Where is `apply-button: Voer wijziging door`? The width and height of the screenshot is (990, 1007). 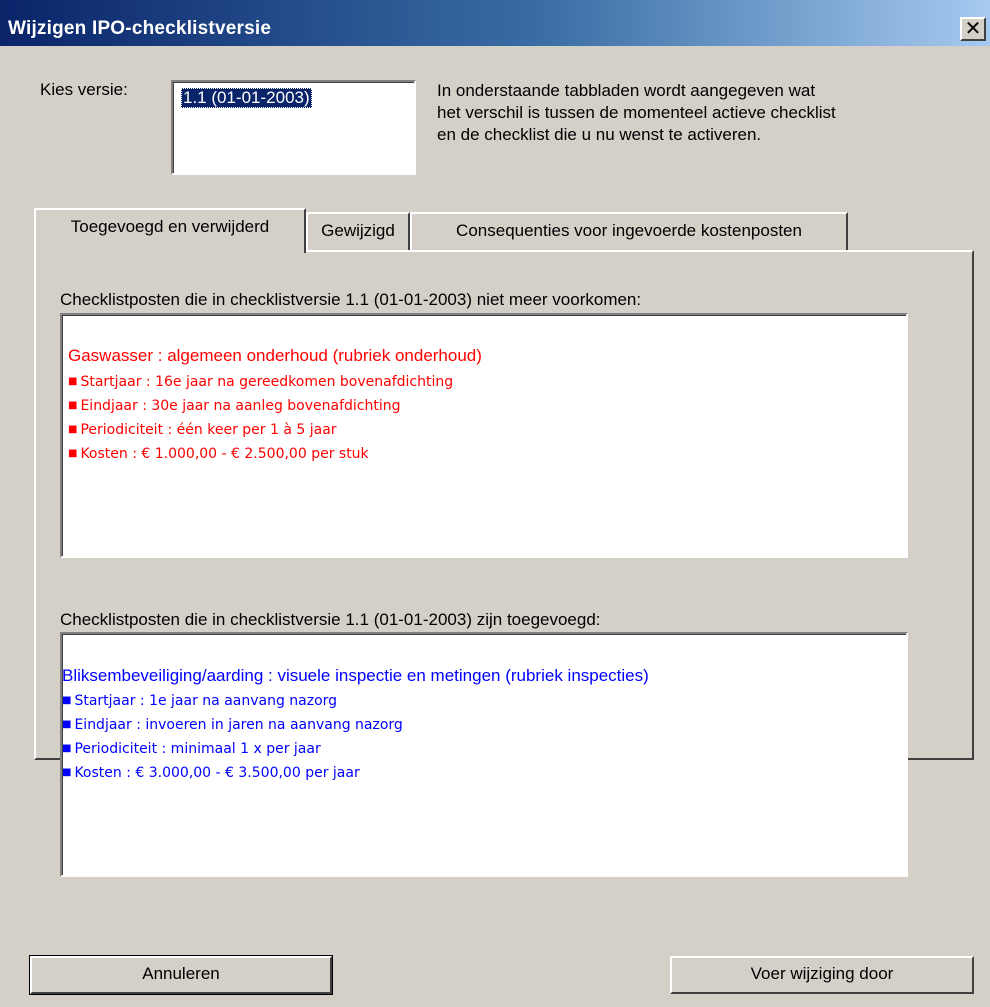
apply-button: Voer wijziging door is located at coordinates (822, 975).